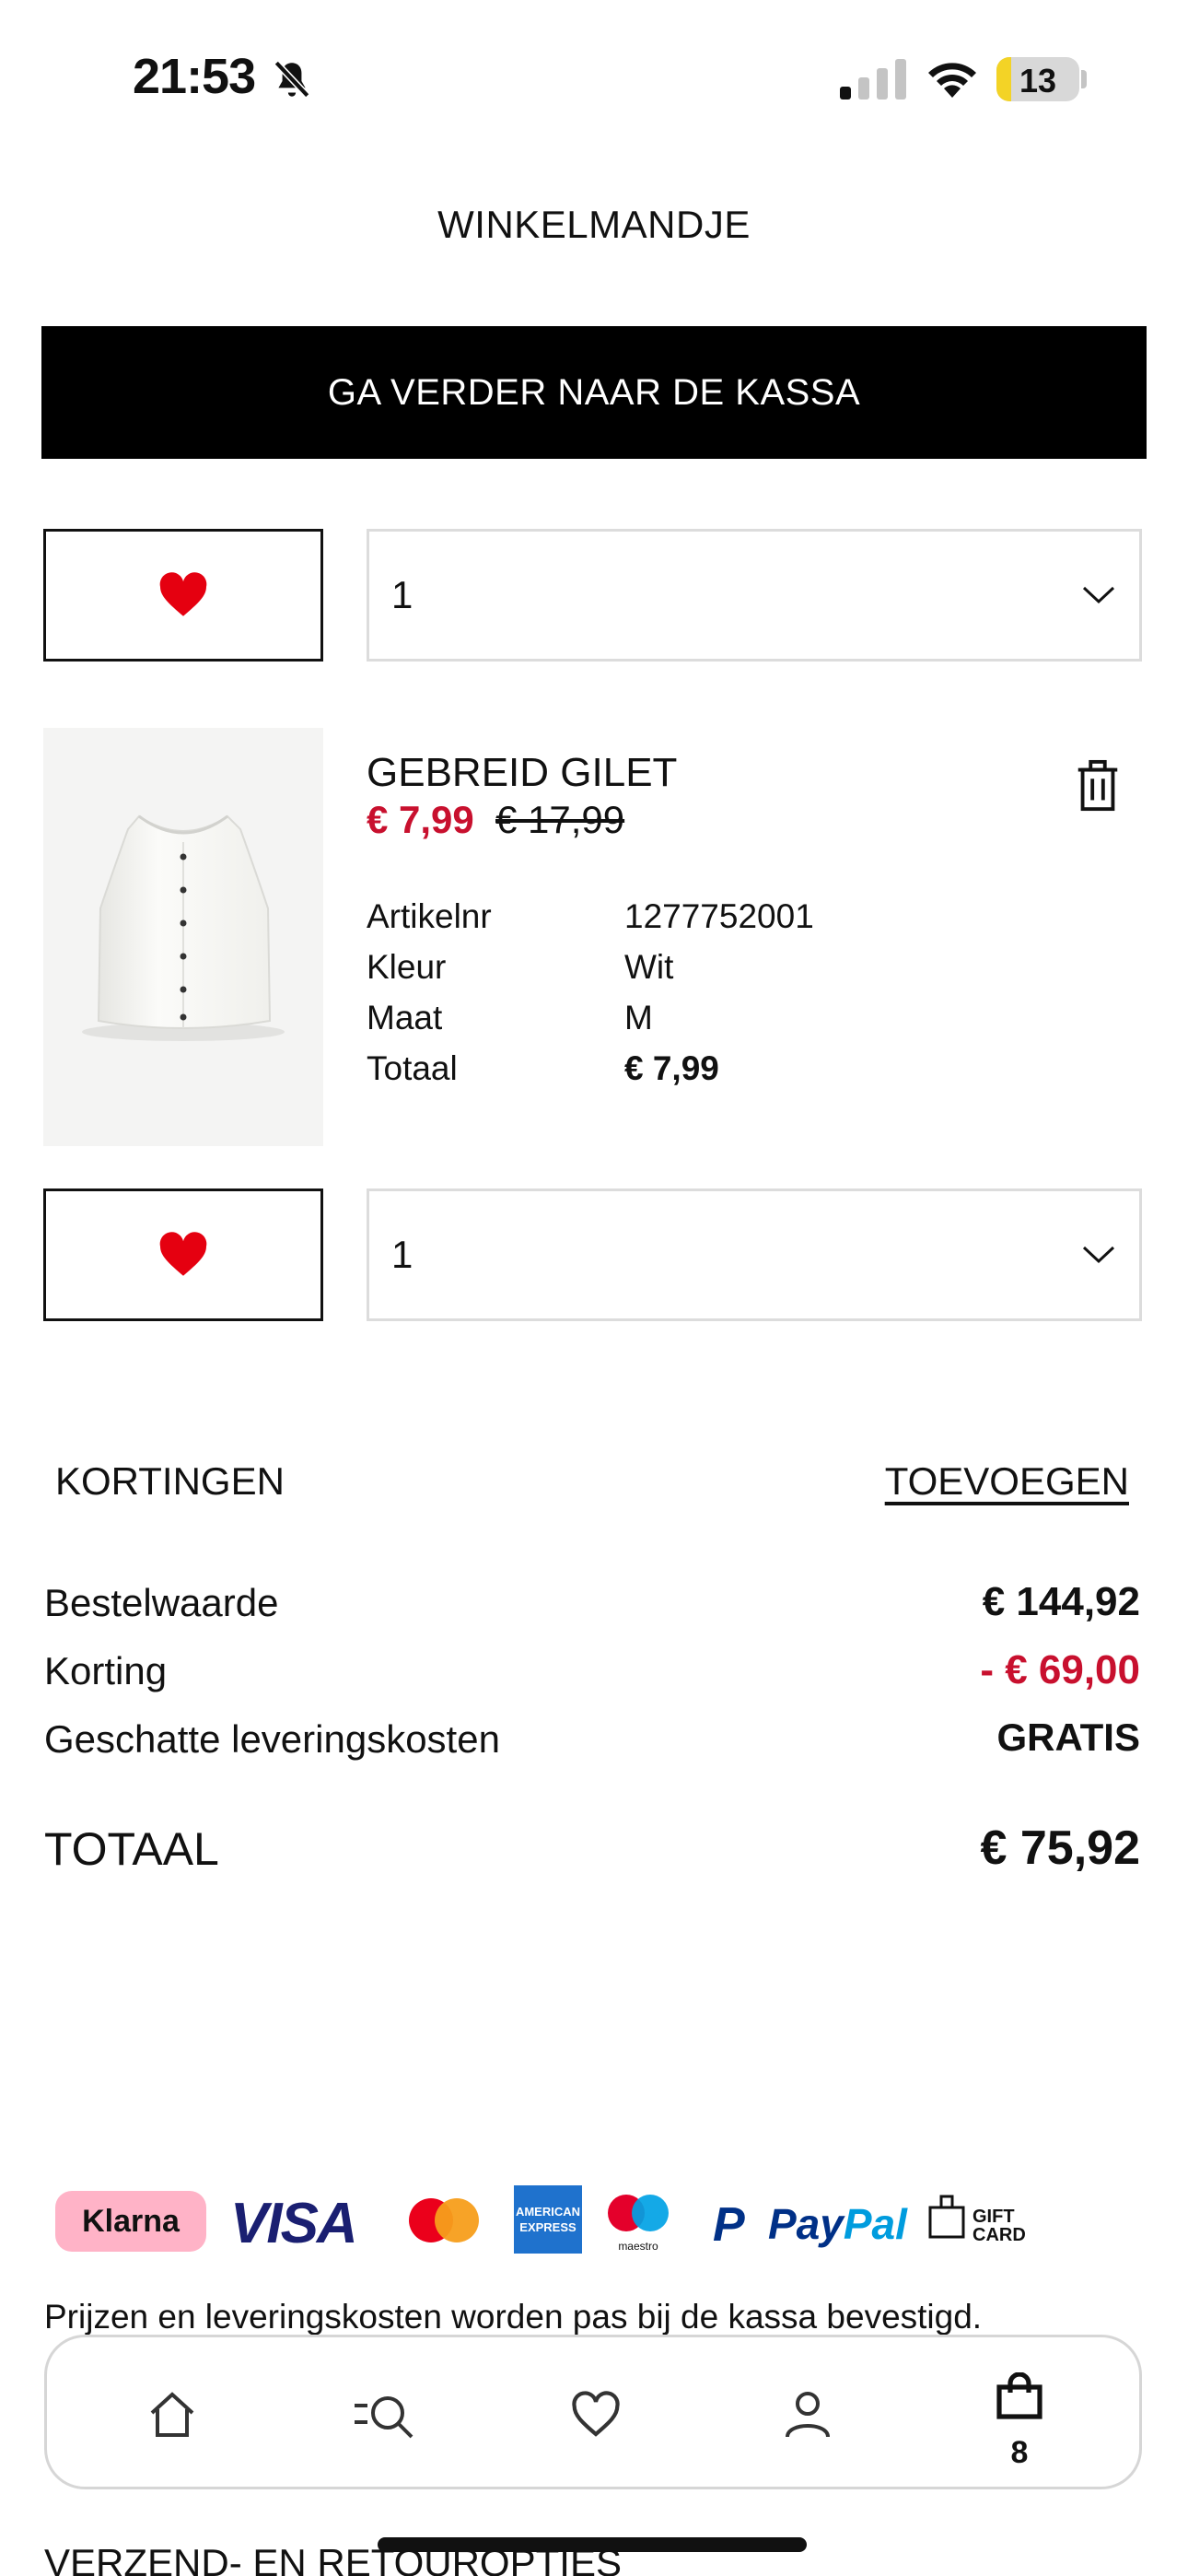  Describe the element at coordinates (106, 1670) in the screenshot. I see `discount-label: Korting` at that location.